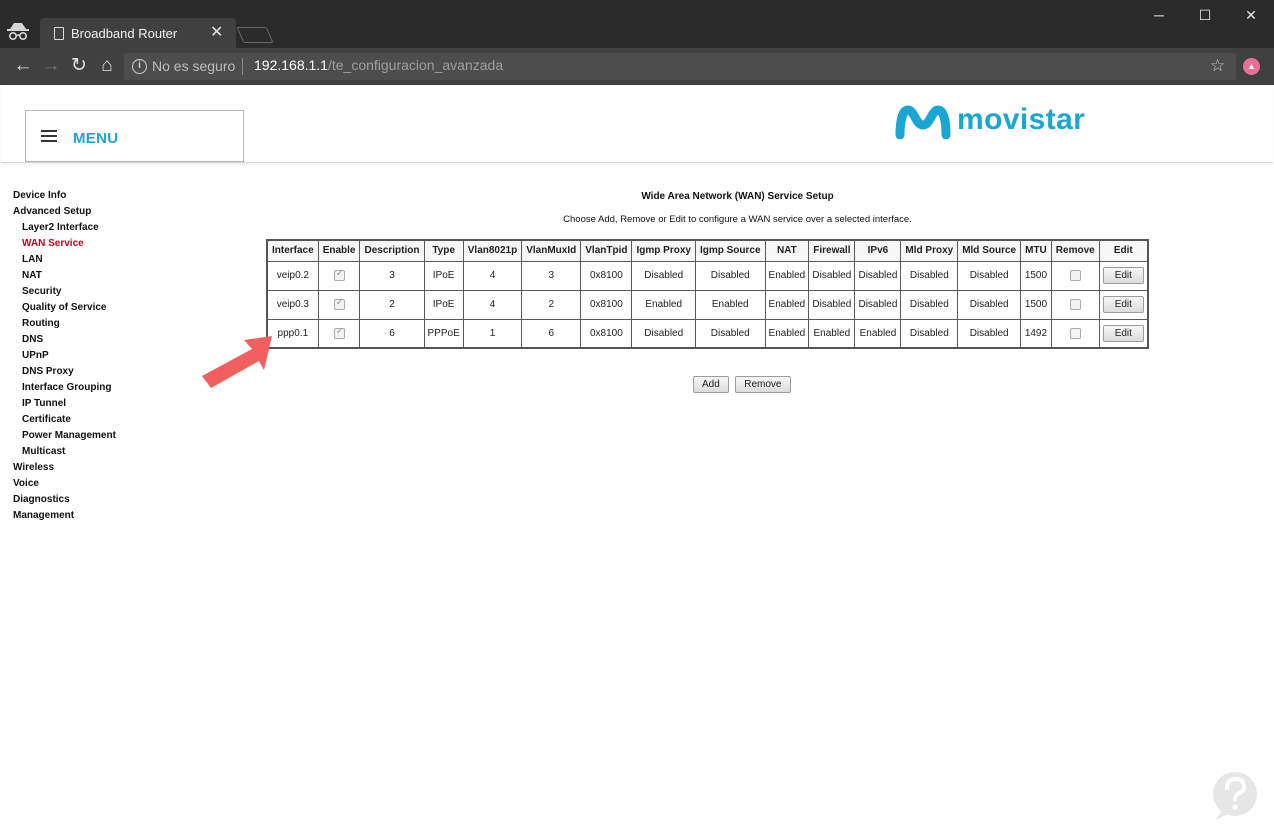 The image size is (1274, 828). Describe the element at coordinates (113, 276) in the screenshot. I see `sidebar-item-nat: NAT` at that location.